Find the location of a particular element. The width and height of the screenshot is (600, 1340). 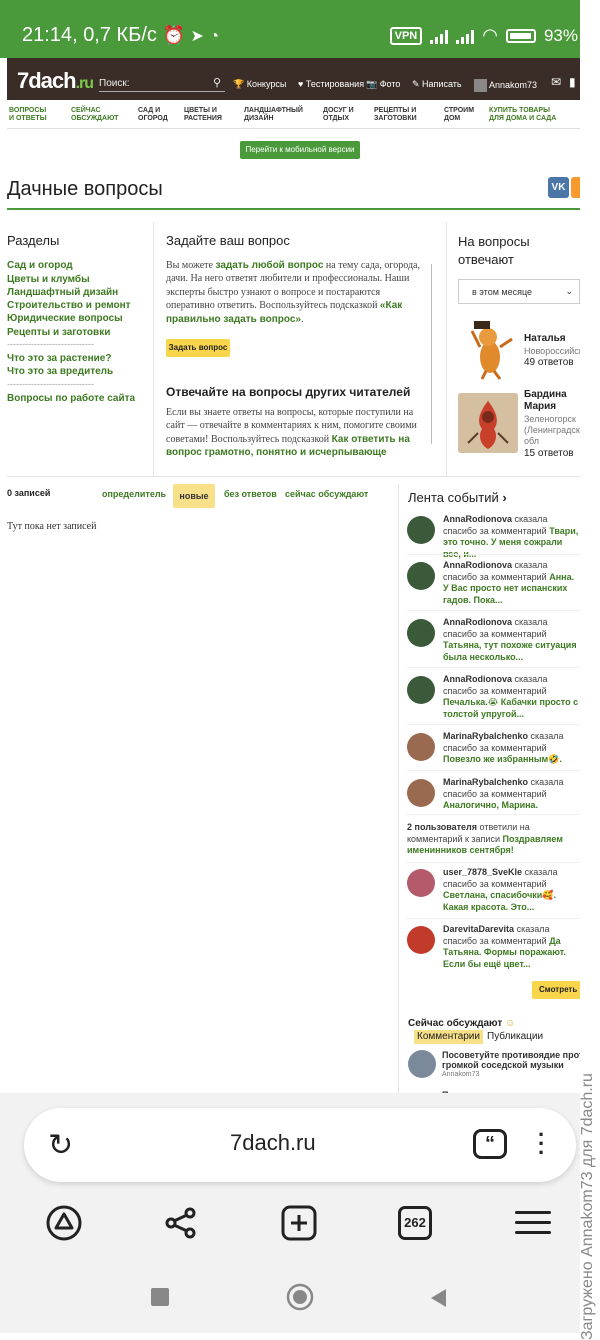

cat-garden: САД И ОГОРОД is located at coordinates (153, 115).